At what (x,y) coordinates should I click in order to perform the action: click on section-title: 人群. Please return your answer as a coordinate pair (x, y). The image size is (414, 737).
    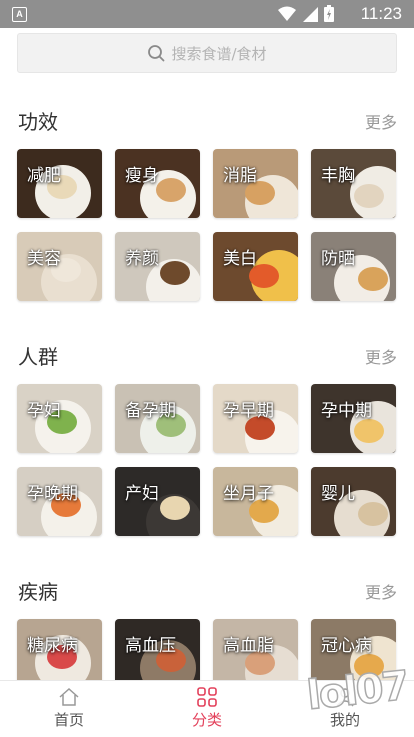
    Looking at the image, I should click on (38, 357).